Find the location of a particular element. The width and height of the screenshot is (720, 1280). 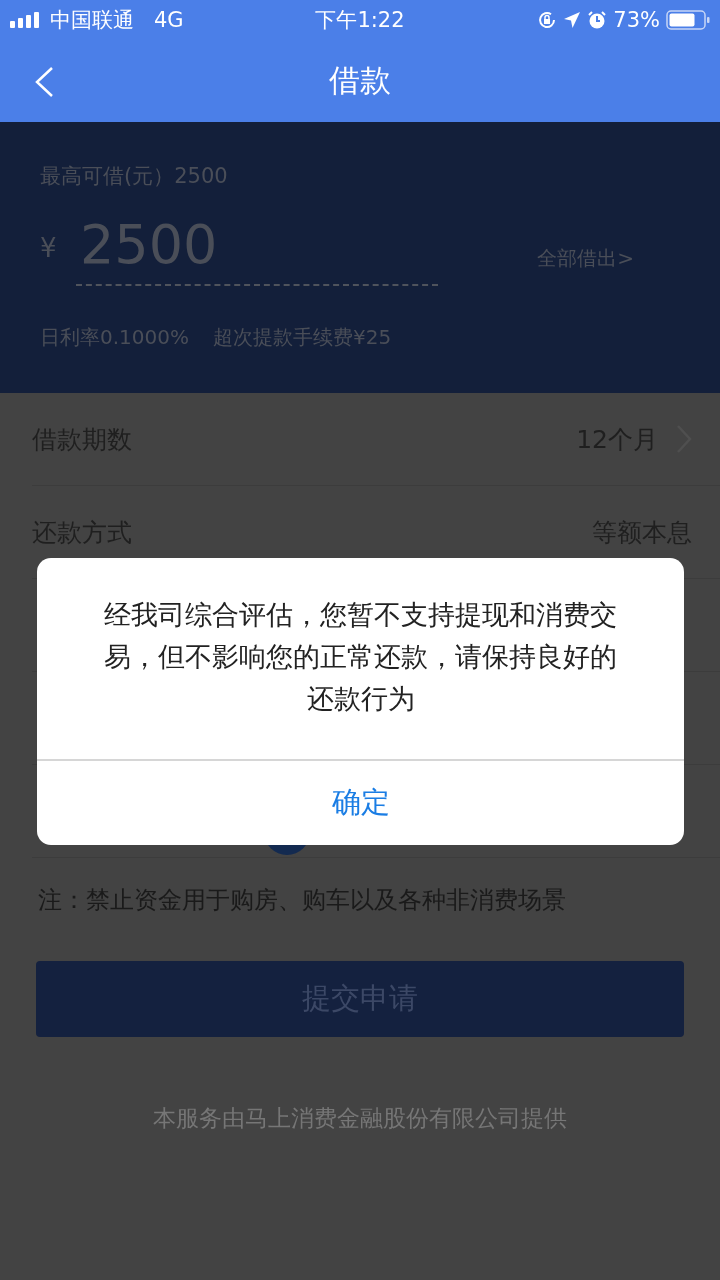

carrier-name: 中国联通 is located at coordinates (92, 20).